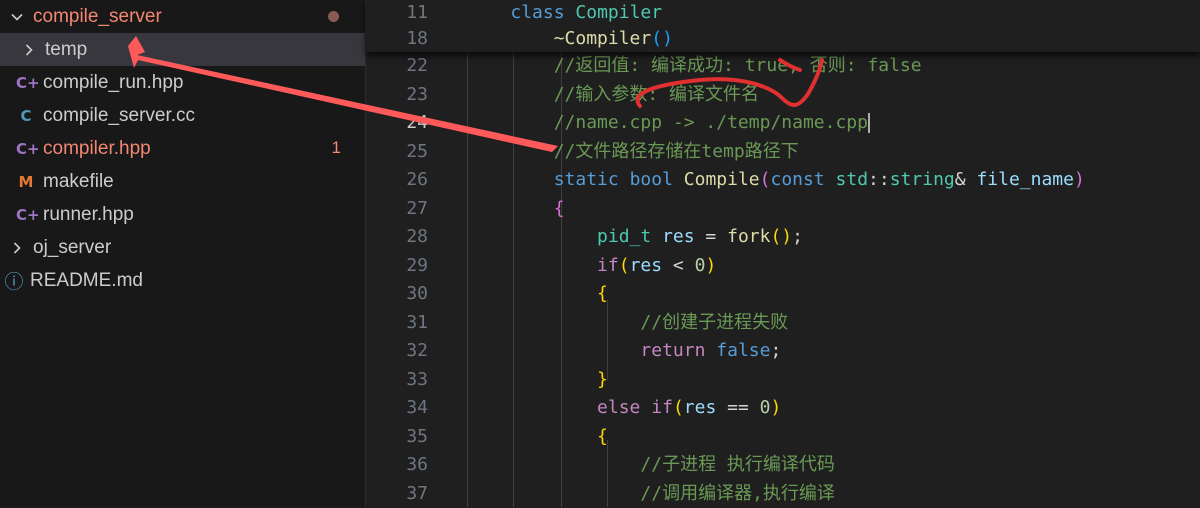  I want to click on code-token: //创建子进程失败, so click(714, 322).